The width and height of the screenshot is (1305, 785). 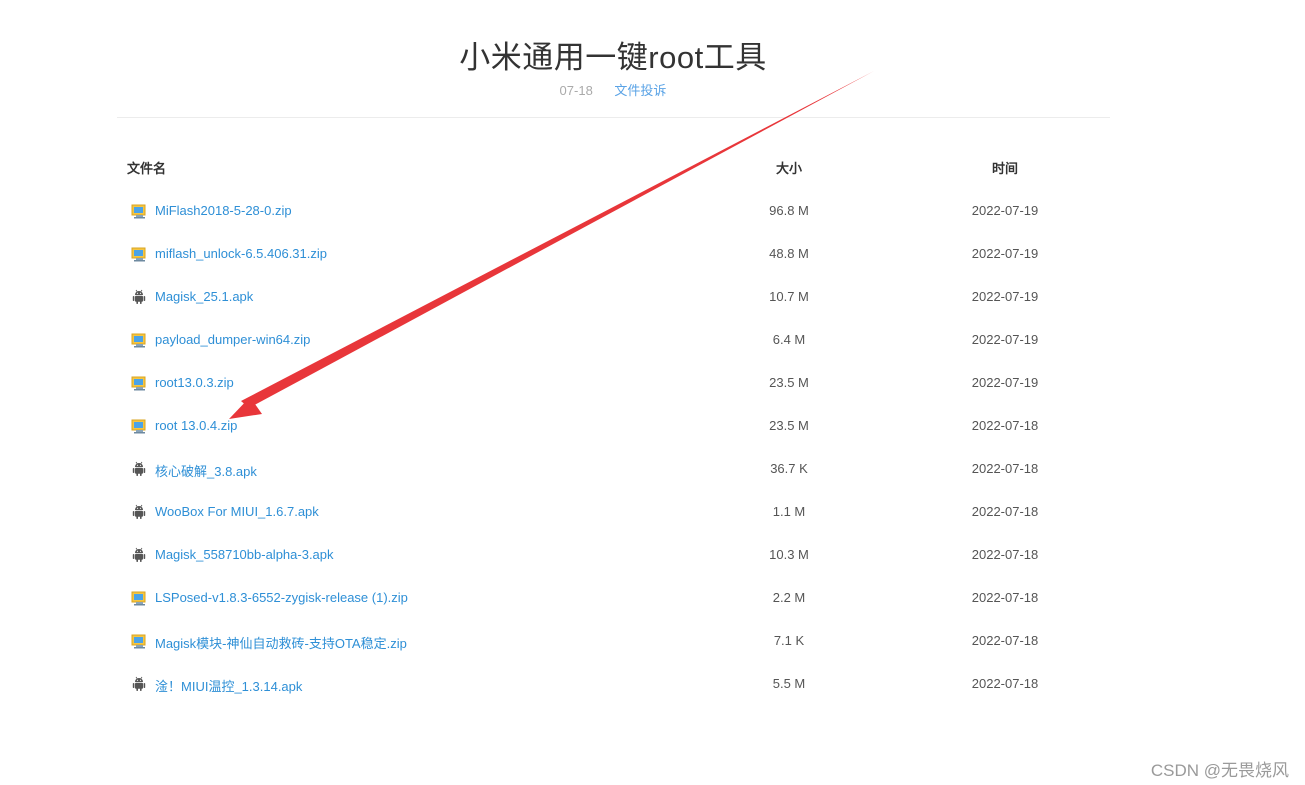 I want to click on publish-date: 07-18, so click(x=576, y=90).